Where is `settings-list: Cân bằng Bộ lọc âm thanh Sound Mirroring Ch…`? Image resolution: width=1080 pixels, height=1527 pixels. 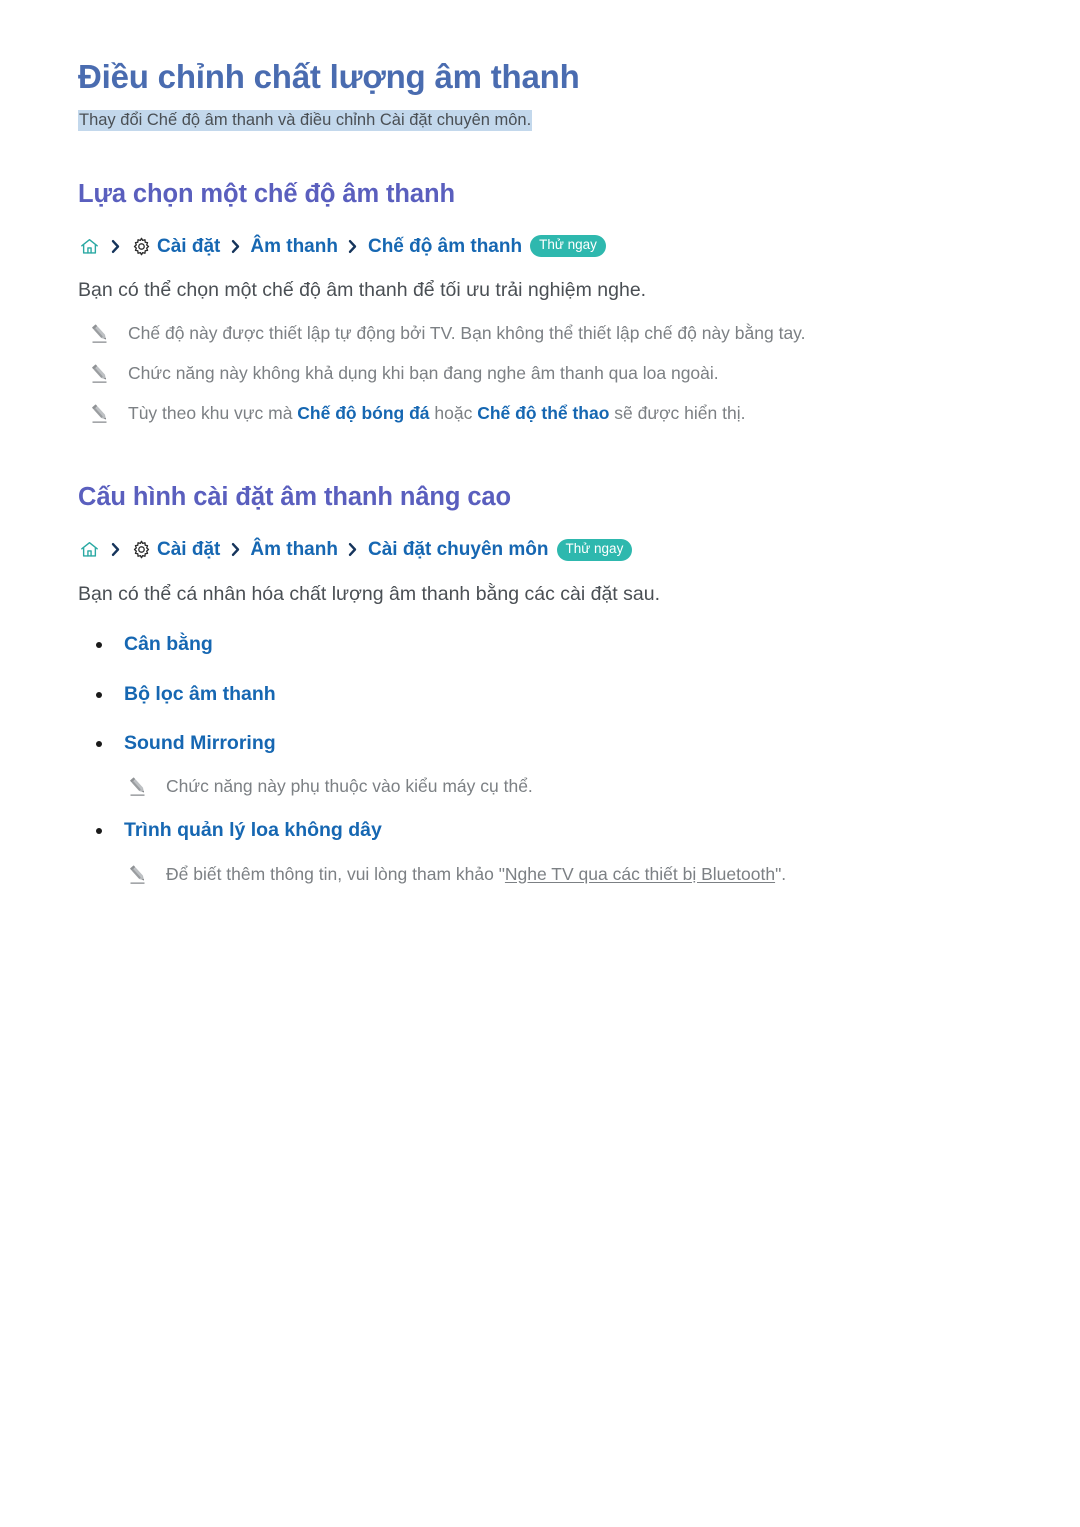 settings-list: Cân bằng Bộ lọc âm thanh Sound Mirroring Ch… is located at coordinates (540, 759).